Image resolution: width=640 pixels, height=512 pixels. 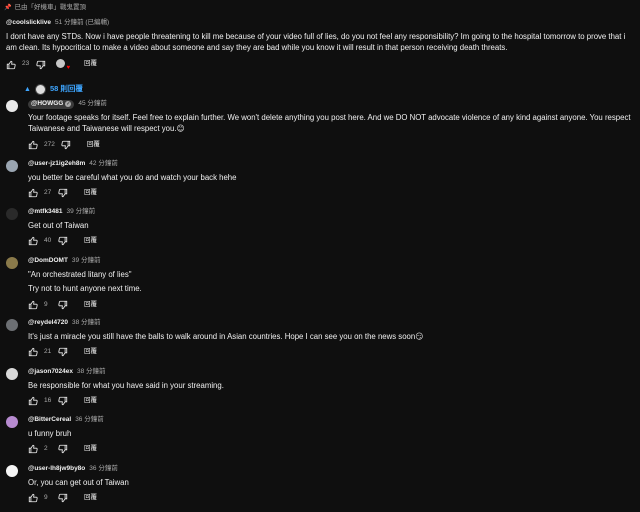 I want to click on reply-text: Try not to hunt anyone next time., so click(x=85, y=289).